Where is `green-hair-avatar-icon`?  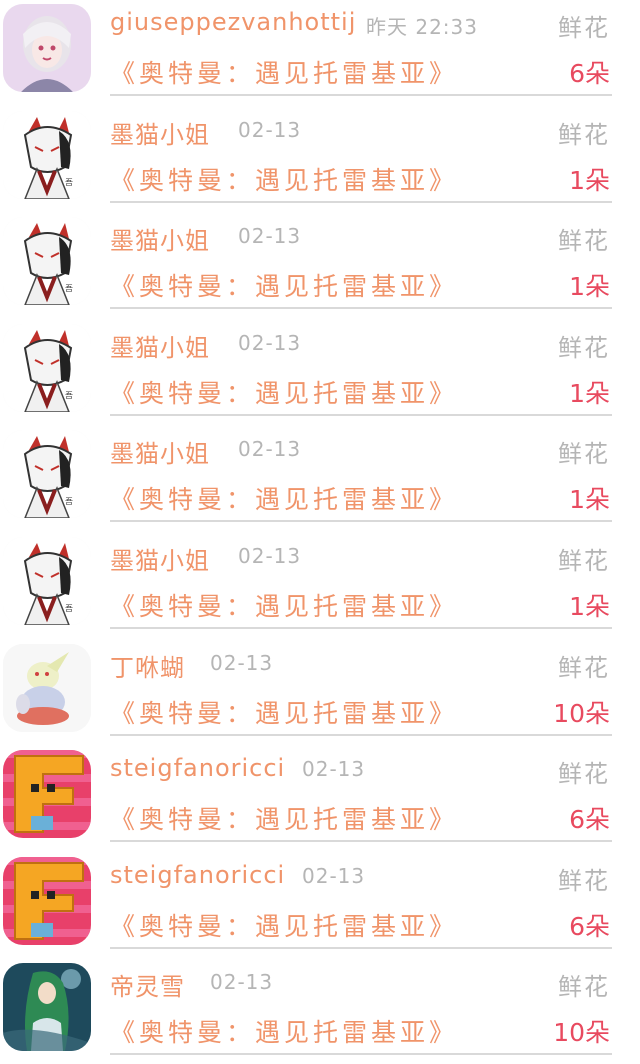
green-hair-avatar-icon is located at coordinates (47, 1007).